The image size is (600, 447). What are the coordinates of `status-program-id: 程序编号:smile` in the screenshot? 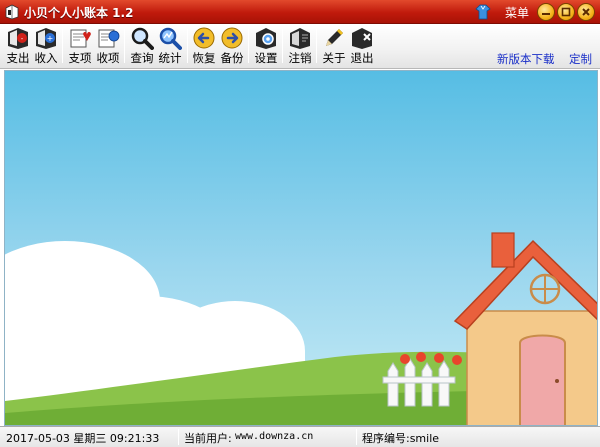 It's located at (401, 438).